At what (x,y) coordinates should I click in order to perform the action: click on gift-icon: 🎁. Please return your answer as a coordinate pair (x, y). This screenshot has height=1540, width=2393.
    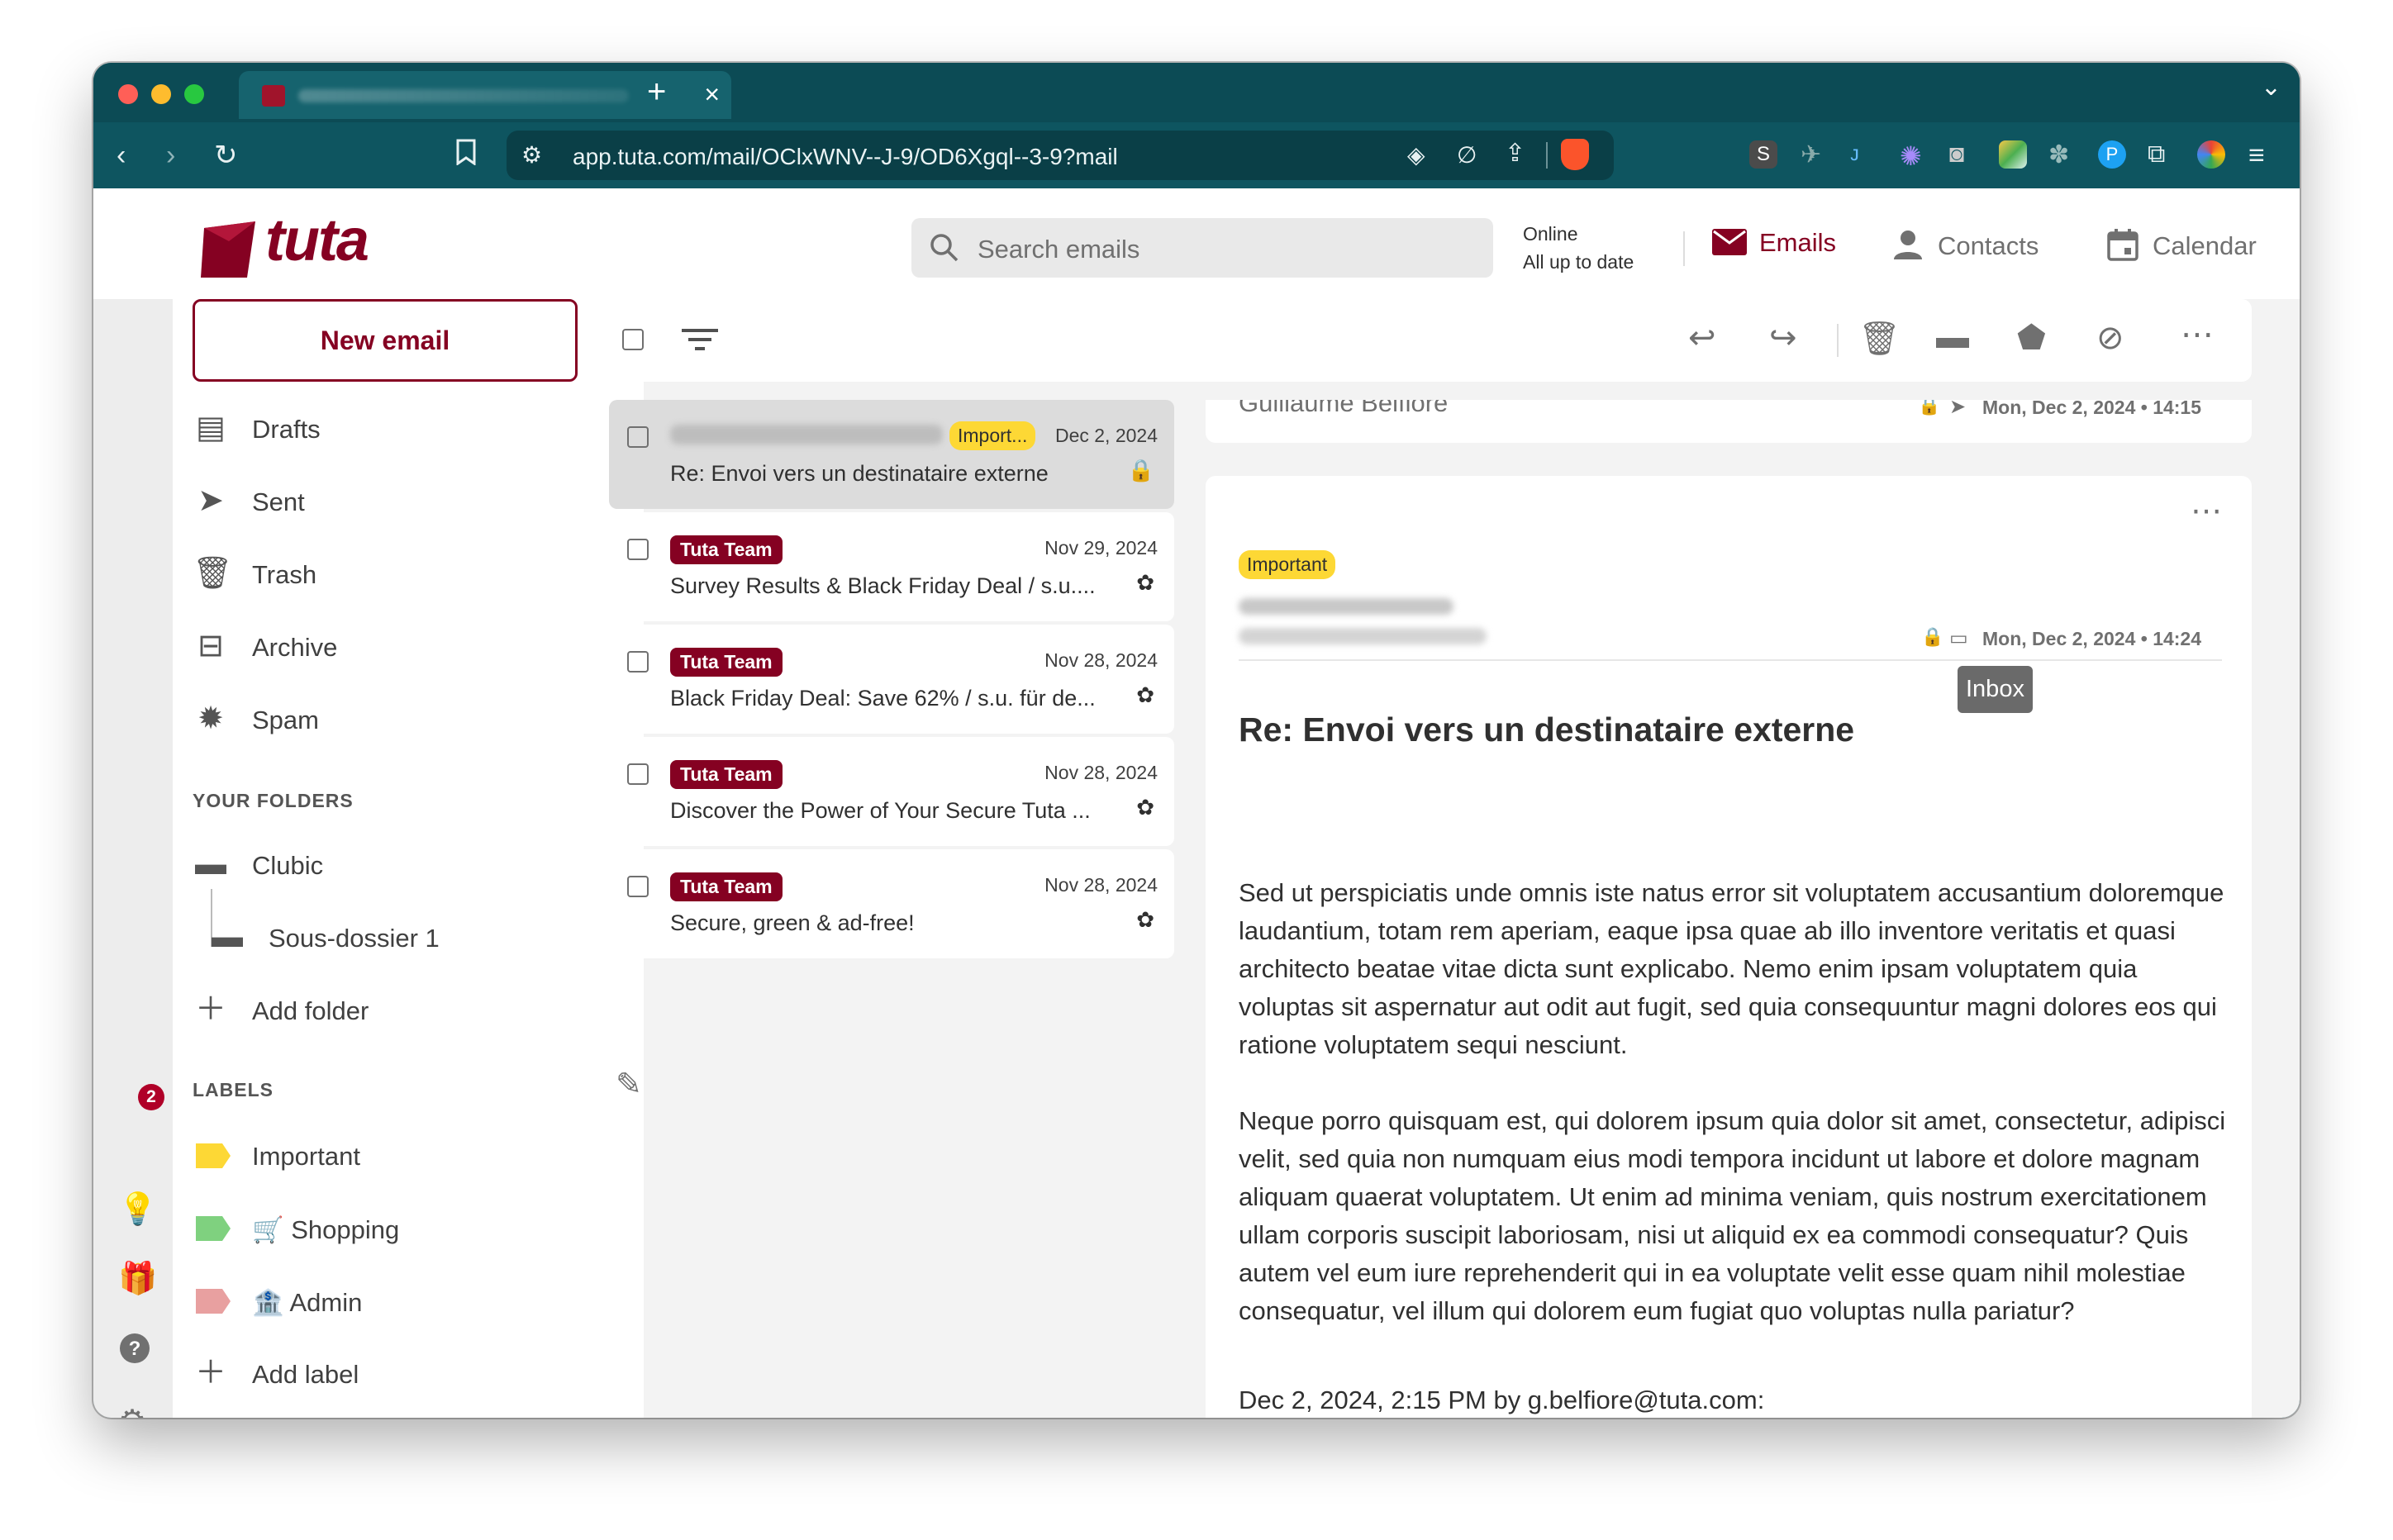
    Looking at the image, I should click on (137, 1279).